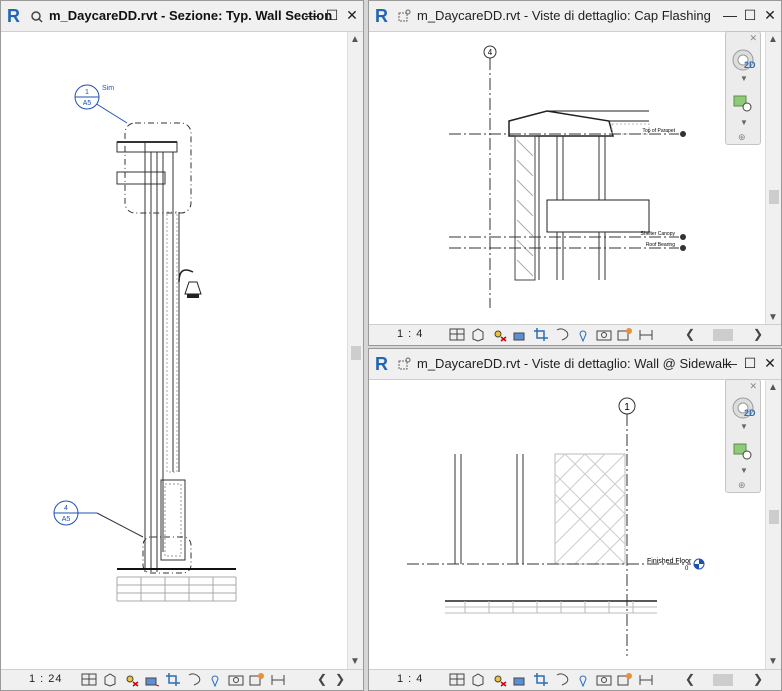 Image resolution: width=782 pixels, height=691 pixels. What do you see at coordinates (98, 519) in the screenshot?
I see `callout-tag-bottom: 4 A5` at bounding box center [98, 519].